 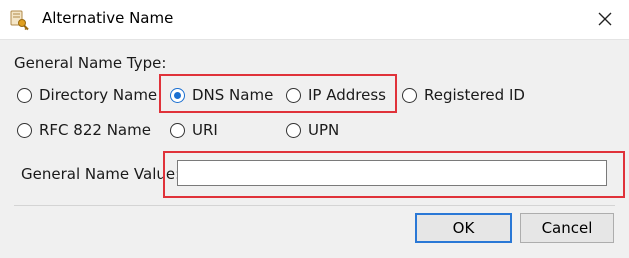 What do you see at coordinates (95, 130) in the screenshot?
I see `radio-label: RFC 822 Name` at bounding box center [95, 130].